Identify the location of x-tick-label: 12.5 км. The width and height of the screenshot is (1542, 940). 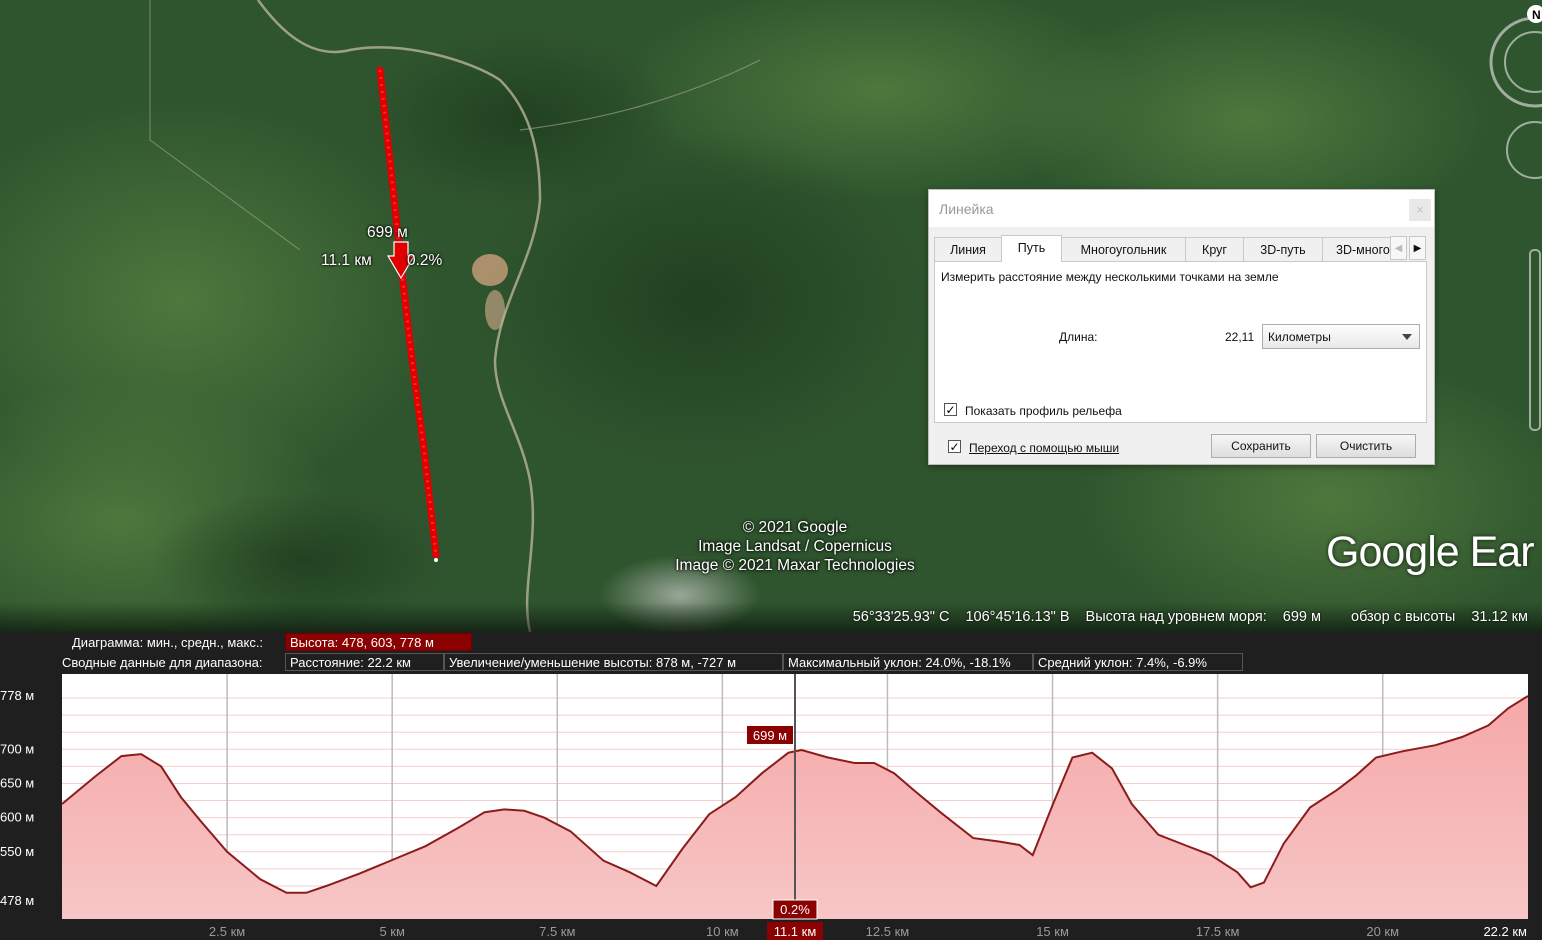
(888, 931).